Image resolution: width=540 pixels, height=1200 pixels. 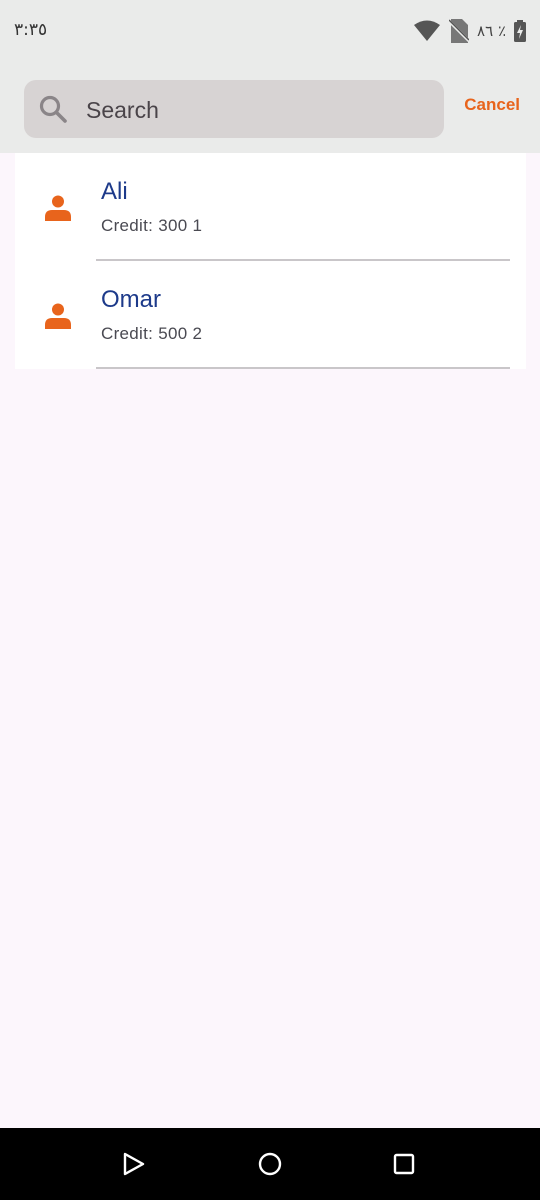 I want to click on back-icon, so click(x=134, y=1164).